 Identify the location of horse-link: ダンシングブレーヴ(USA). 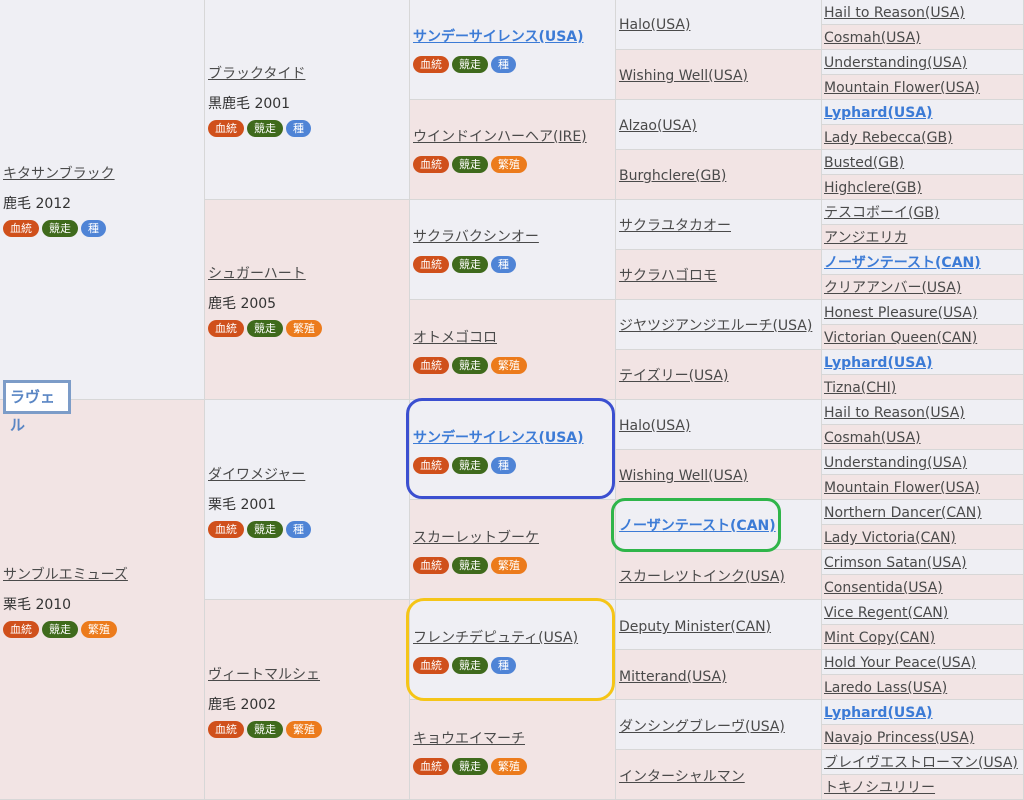
(702, 727).